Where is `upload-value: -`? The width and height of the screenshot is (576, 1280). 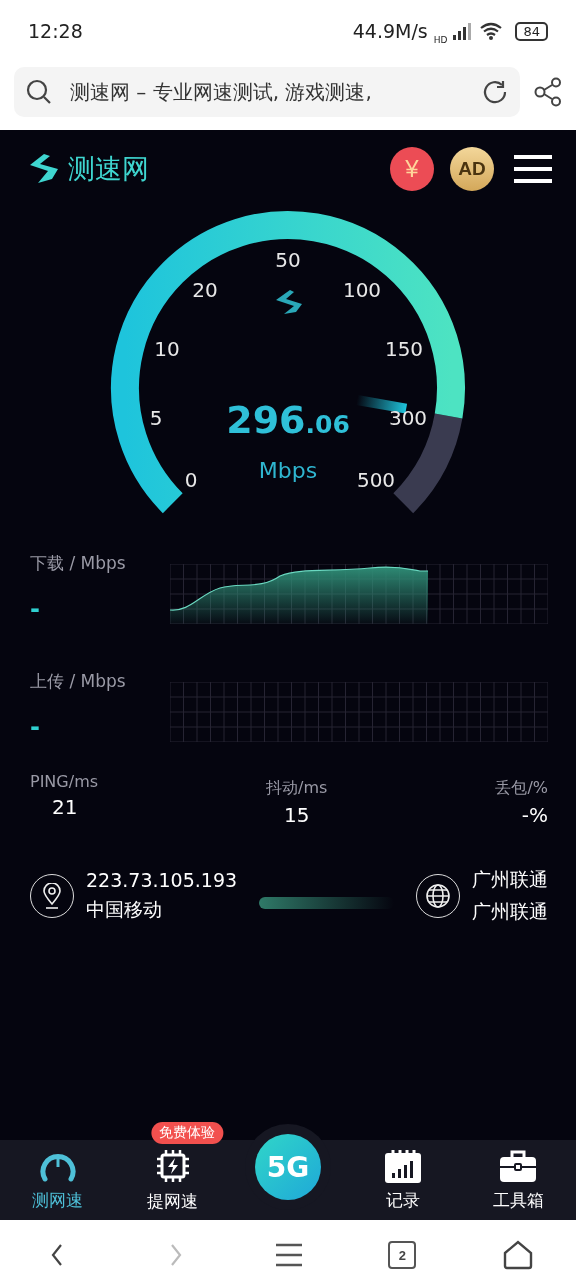
upload-value: - is located at coordinates (35, 727).